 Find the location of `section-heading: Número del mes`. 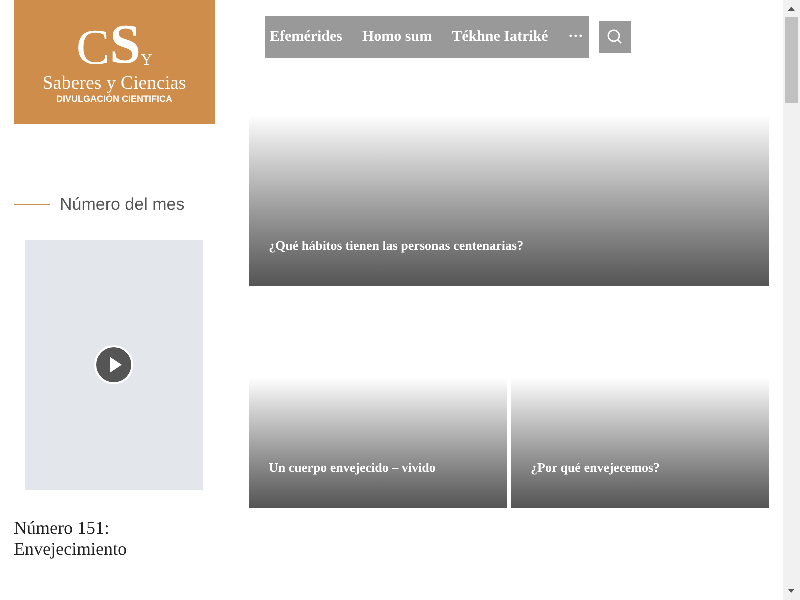

section-heading: Número del mes is located at coordinates (122, 205).